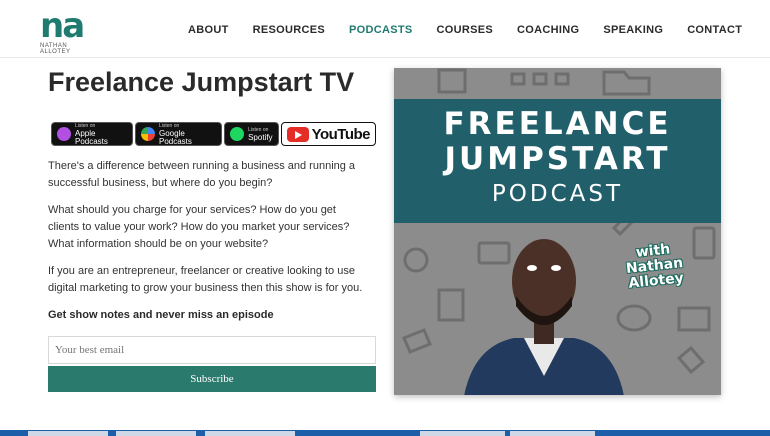  I want to click on google-badge-label: Google Podcasts, so click(175, 137).